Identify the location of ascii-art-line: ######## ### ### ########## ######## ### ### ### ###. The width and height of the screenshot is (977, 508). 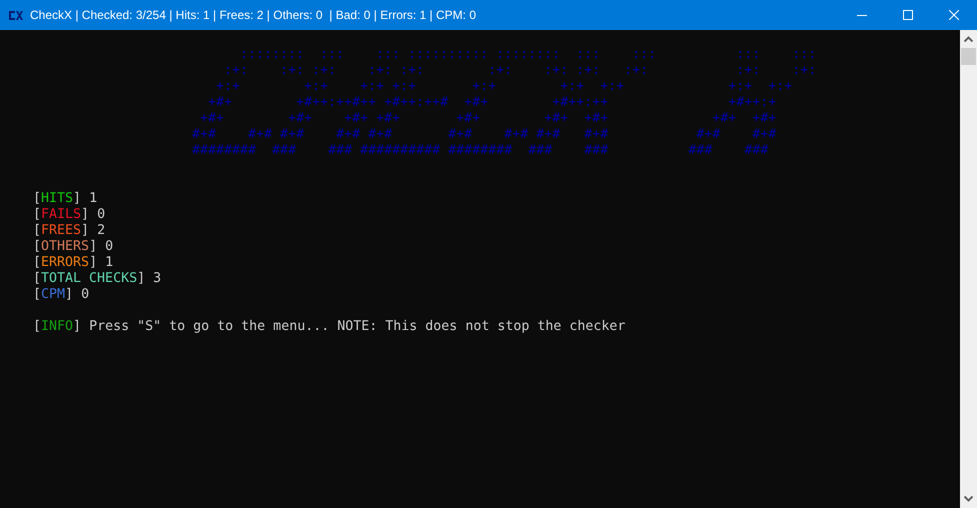
(481, 151).